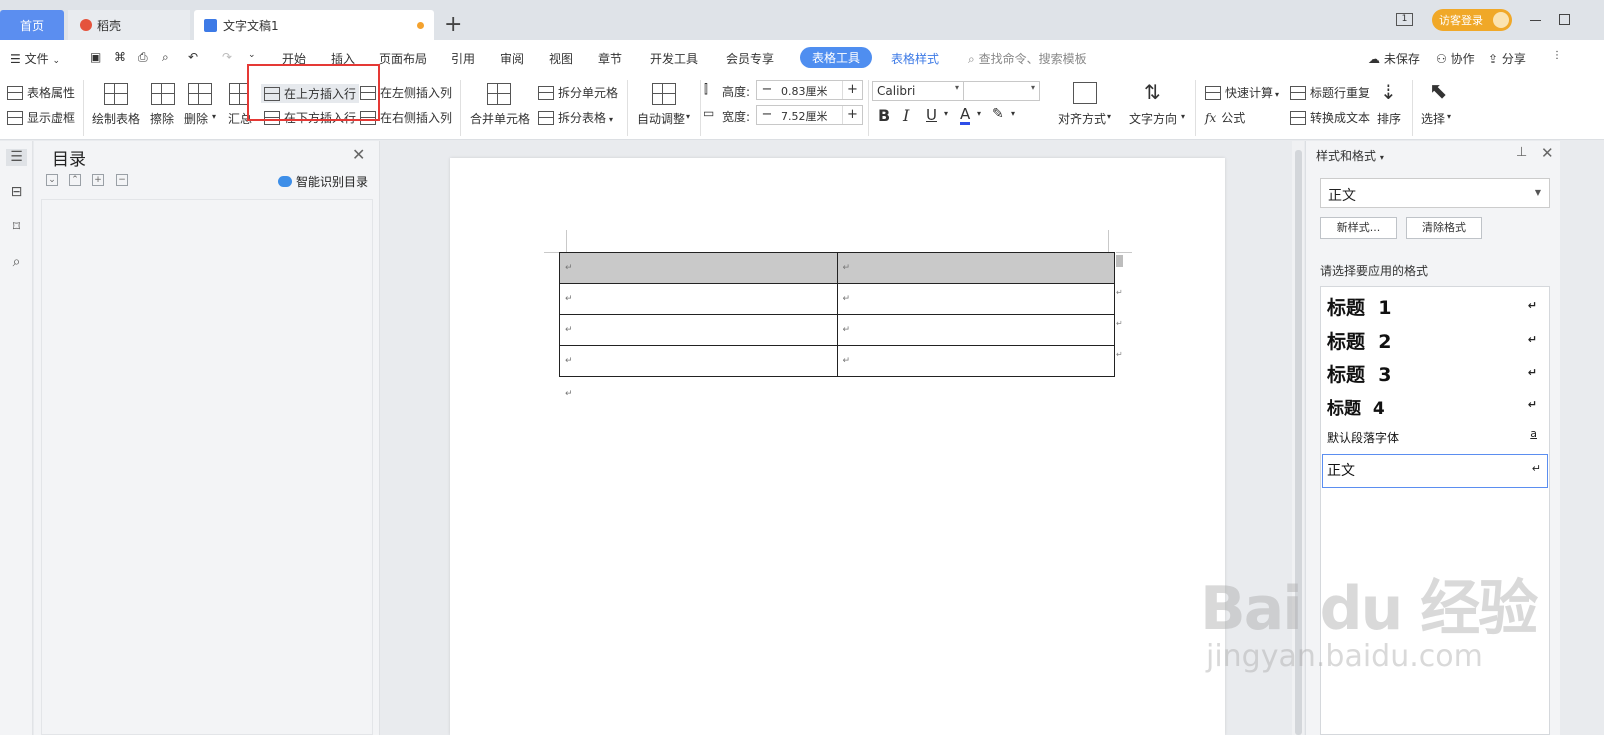 The width and height of the screenshot is (1604, 735). I want to click on tab-document: 文字文稿1, so click(314, 25).